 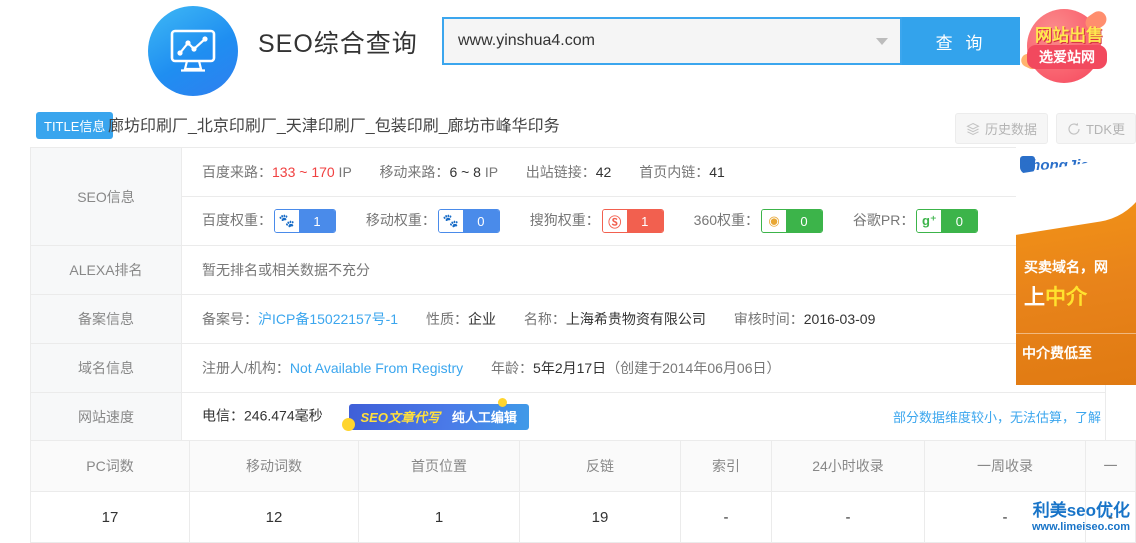 I want to click on icp-number: 备案号：沪ICP备15022157号-1, so click(x=300, y=319).